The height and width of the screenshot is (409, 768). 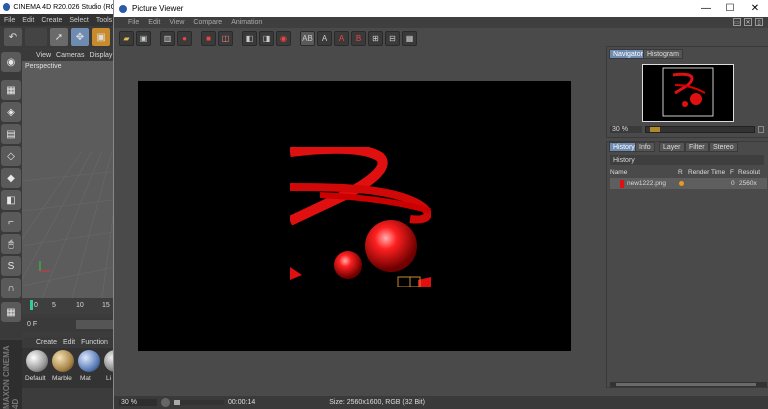 I want to click on text-b-red-icon: B, so click(x=358, y=38).